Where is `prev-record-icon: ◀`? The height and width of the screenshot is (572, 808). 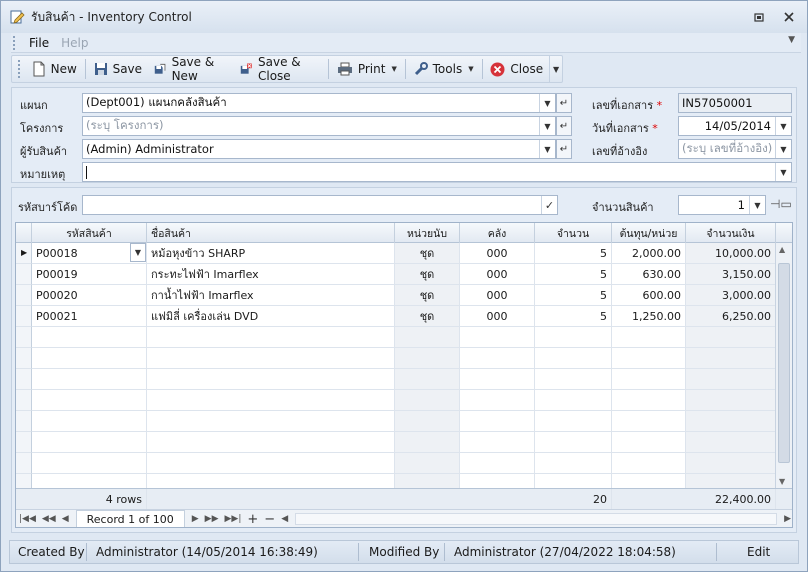 prev-record-icon: ◀ is located at coordinates (65, 519).